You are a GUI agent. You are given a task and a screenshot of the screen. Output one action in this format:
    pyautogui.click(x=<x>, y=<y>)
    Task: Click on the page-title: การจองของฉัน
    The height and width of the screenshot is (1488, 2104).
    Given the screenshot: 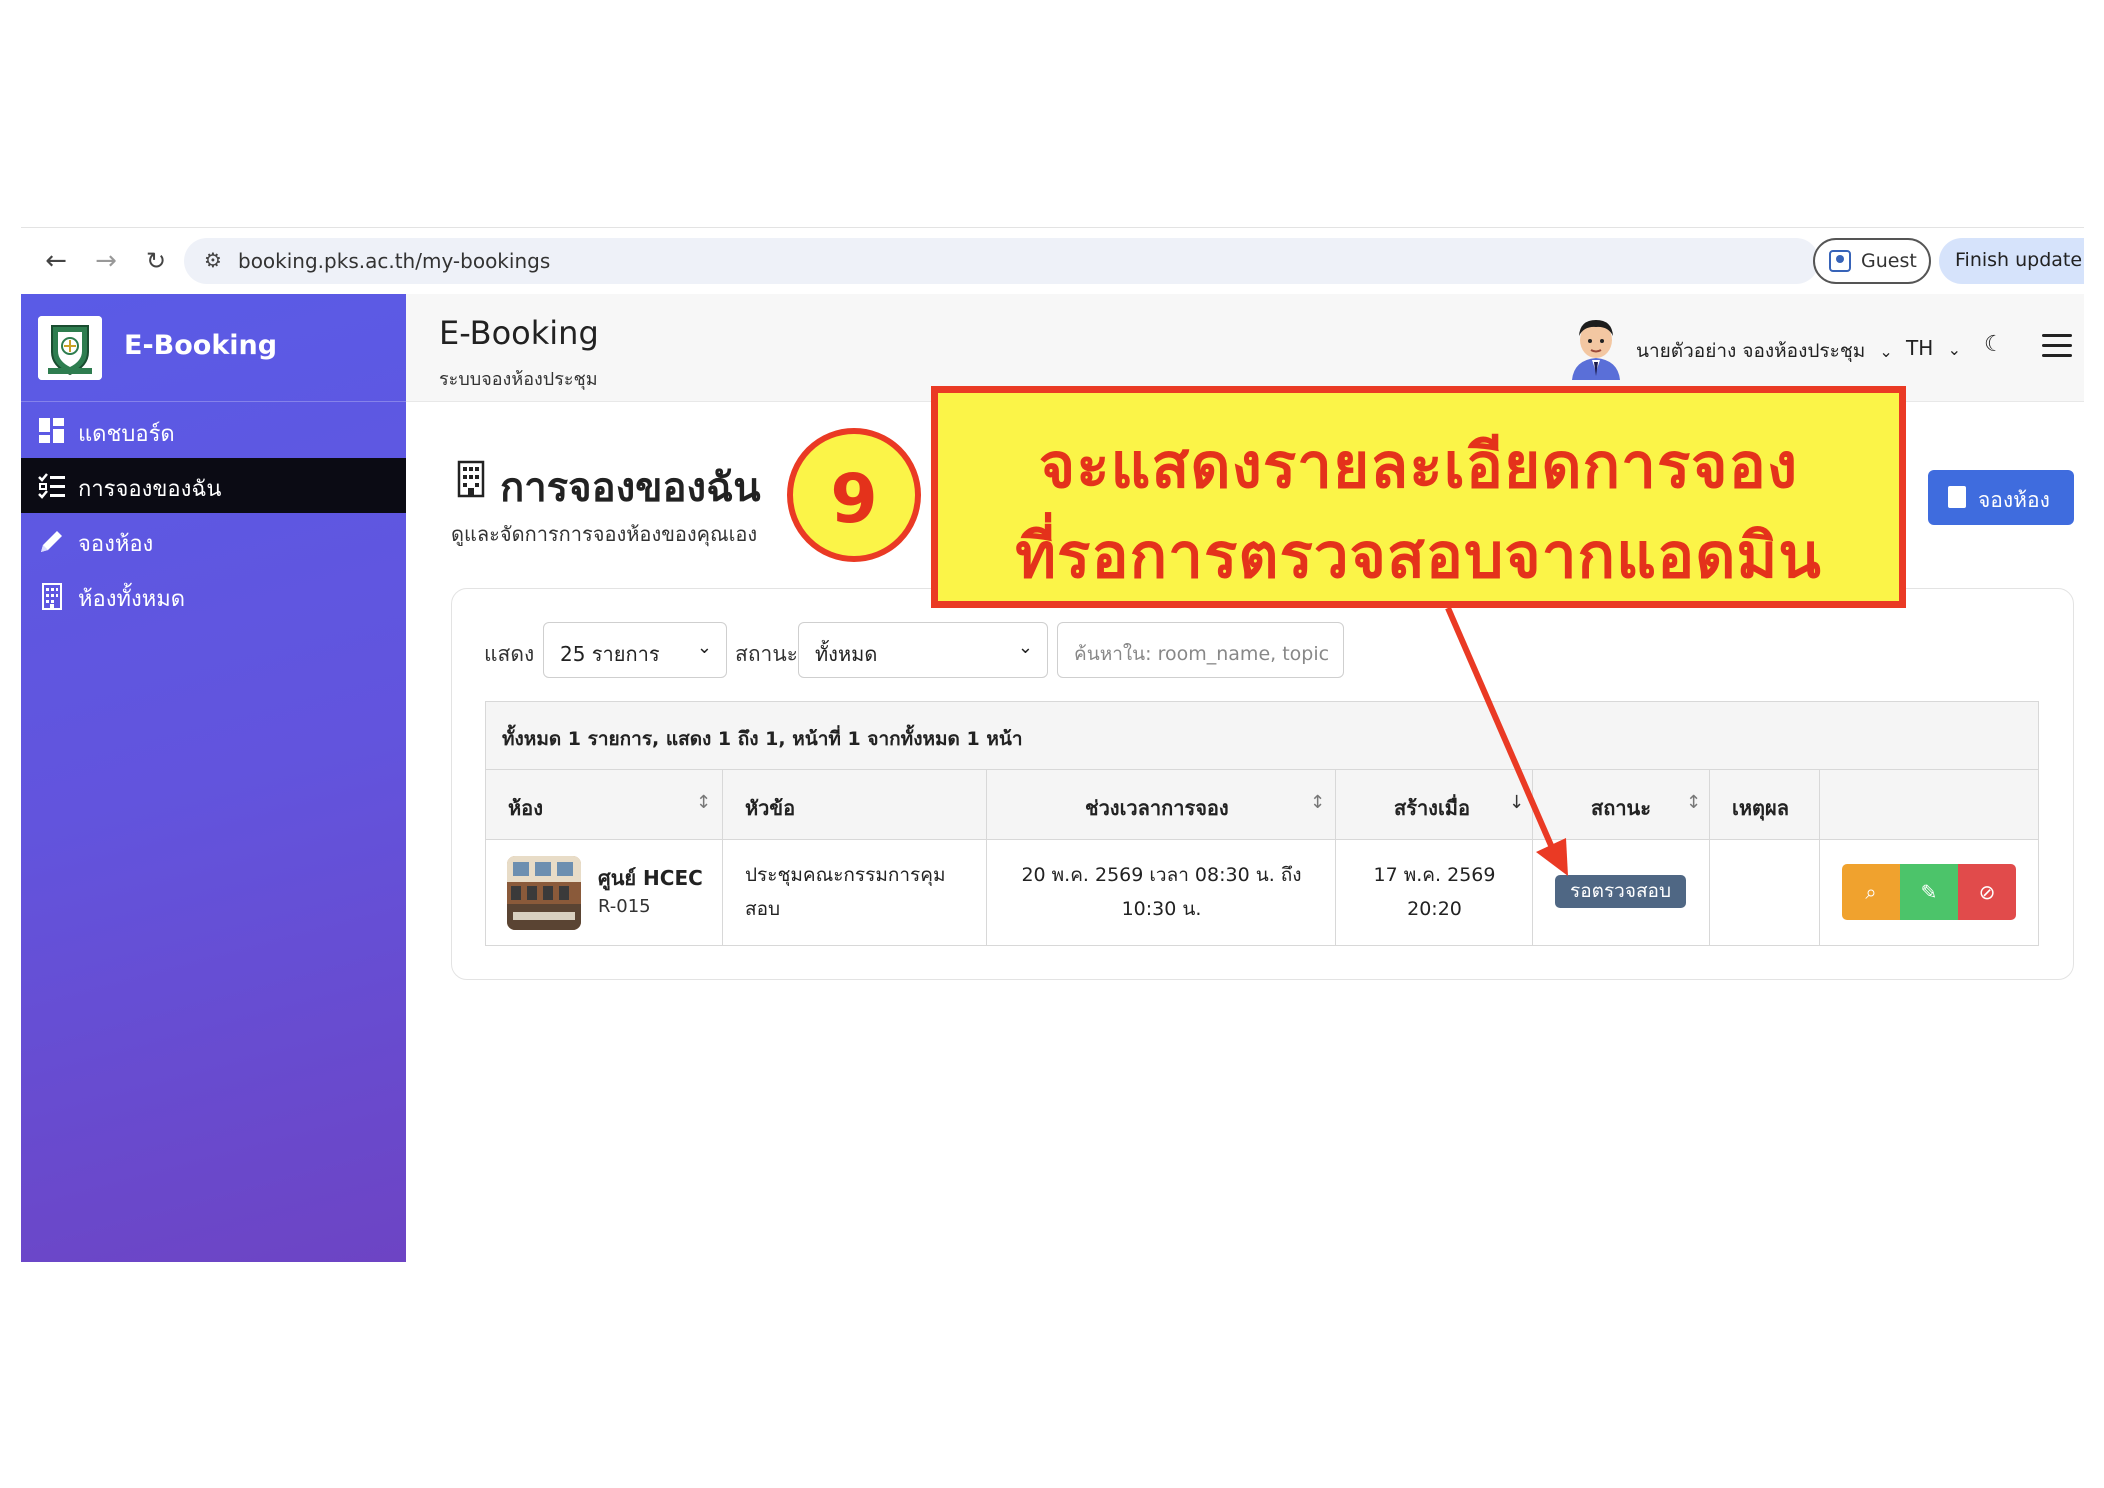 What is the action you would take?
    pyautogui.click(x=630, y=488)
    